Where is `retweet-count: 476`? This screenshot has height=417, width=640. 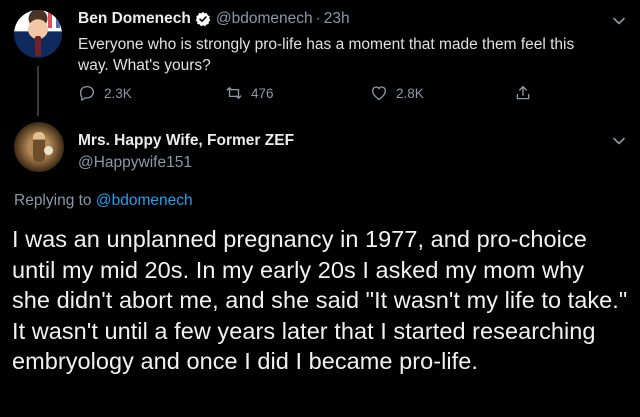
retweet-count: 476 is located at coordinates (262, 93).